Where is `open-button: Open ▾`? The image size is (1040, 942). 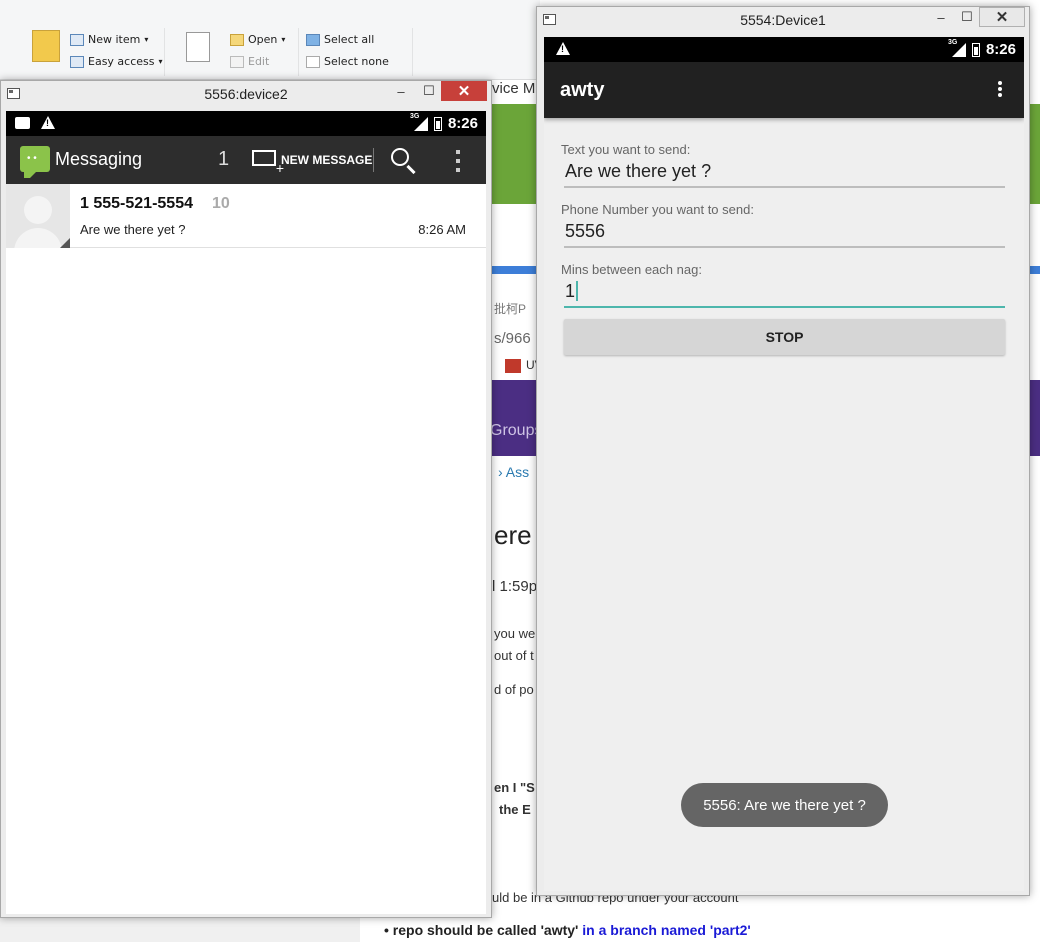
open-button: Open ▾ is located at coordinates (257, 39).